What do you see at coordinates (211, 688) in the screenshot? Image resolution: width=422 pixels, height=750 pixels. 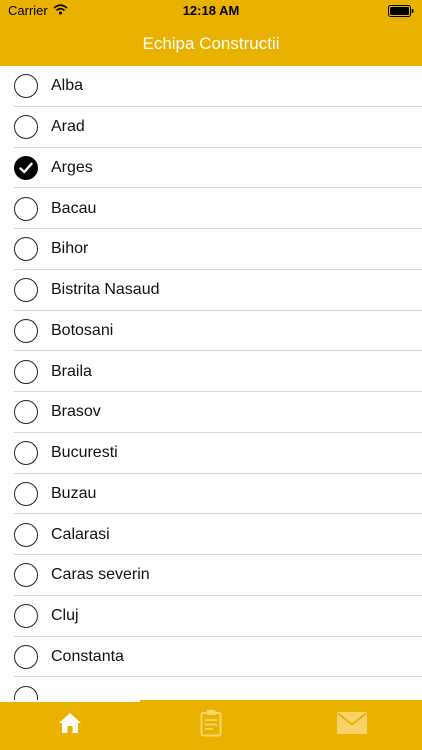 I see `list-item` at bounding box center [211, 688].